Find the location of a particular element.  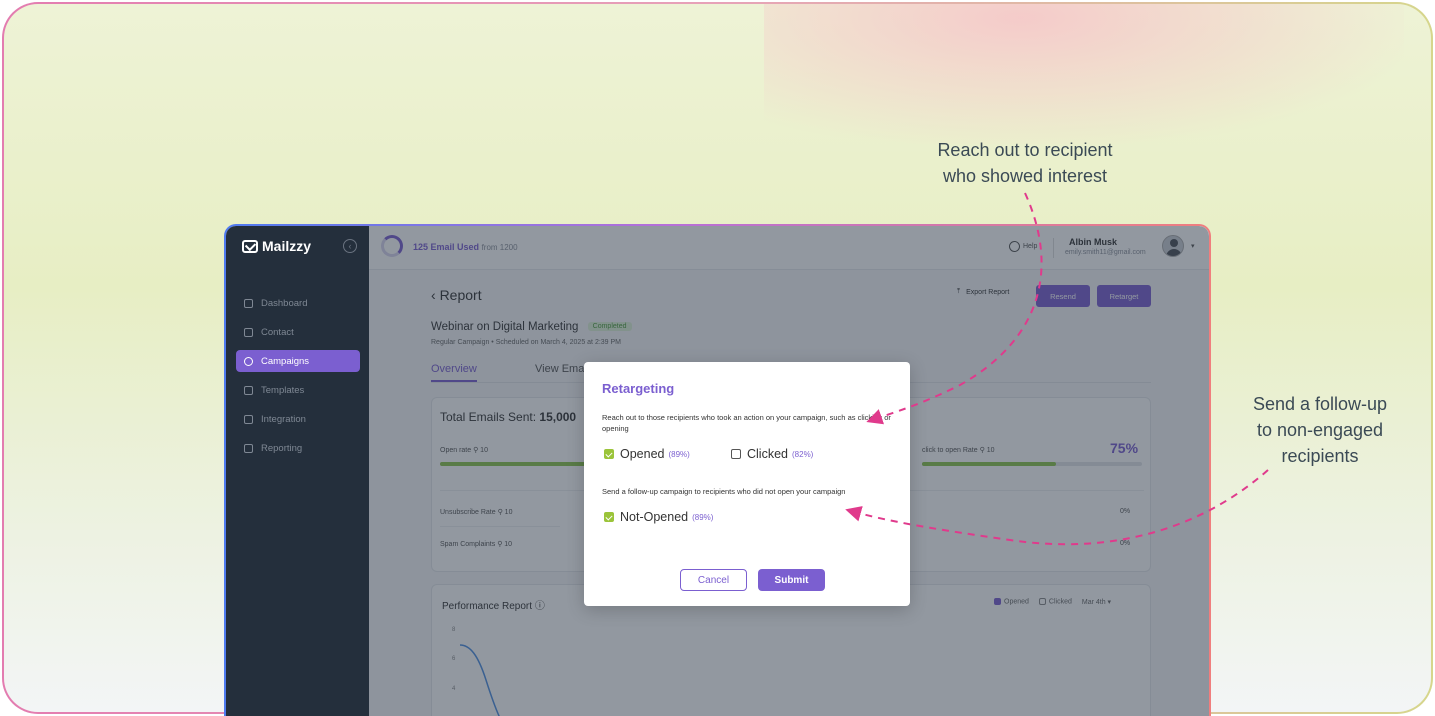

modal-title: Retargeting is located at coordinates (638, 388).